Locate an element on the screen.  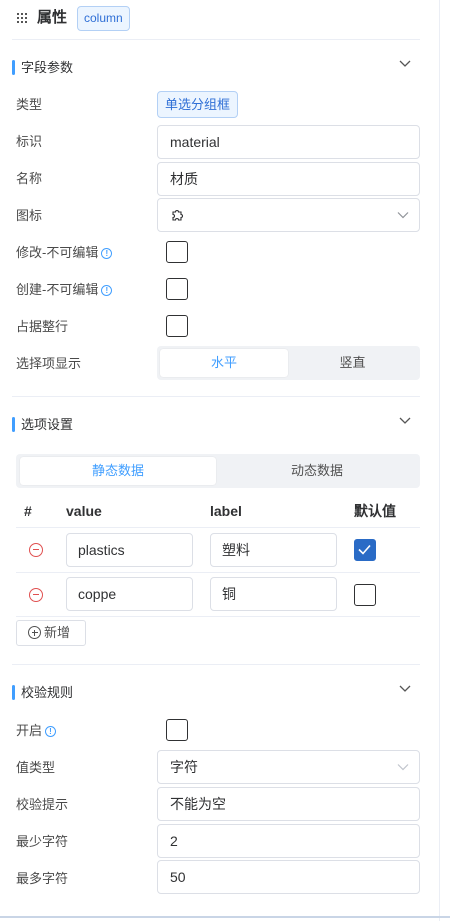
panel-title: 属性 is located at coordinates (52, 17).